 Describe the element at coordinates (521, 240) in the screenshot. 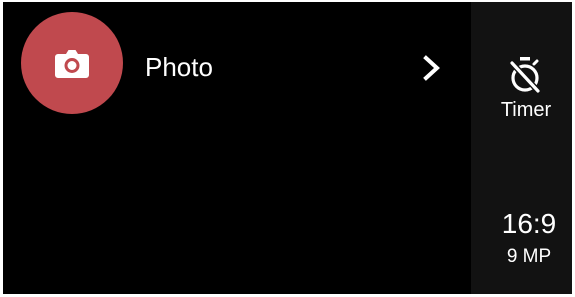

I see `aspect-ratio-button: 16:9 9 MP` at that location.